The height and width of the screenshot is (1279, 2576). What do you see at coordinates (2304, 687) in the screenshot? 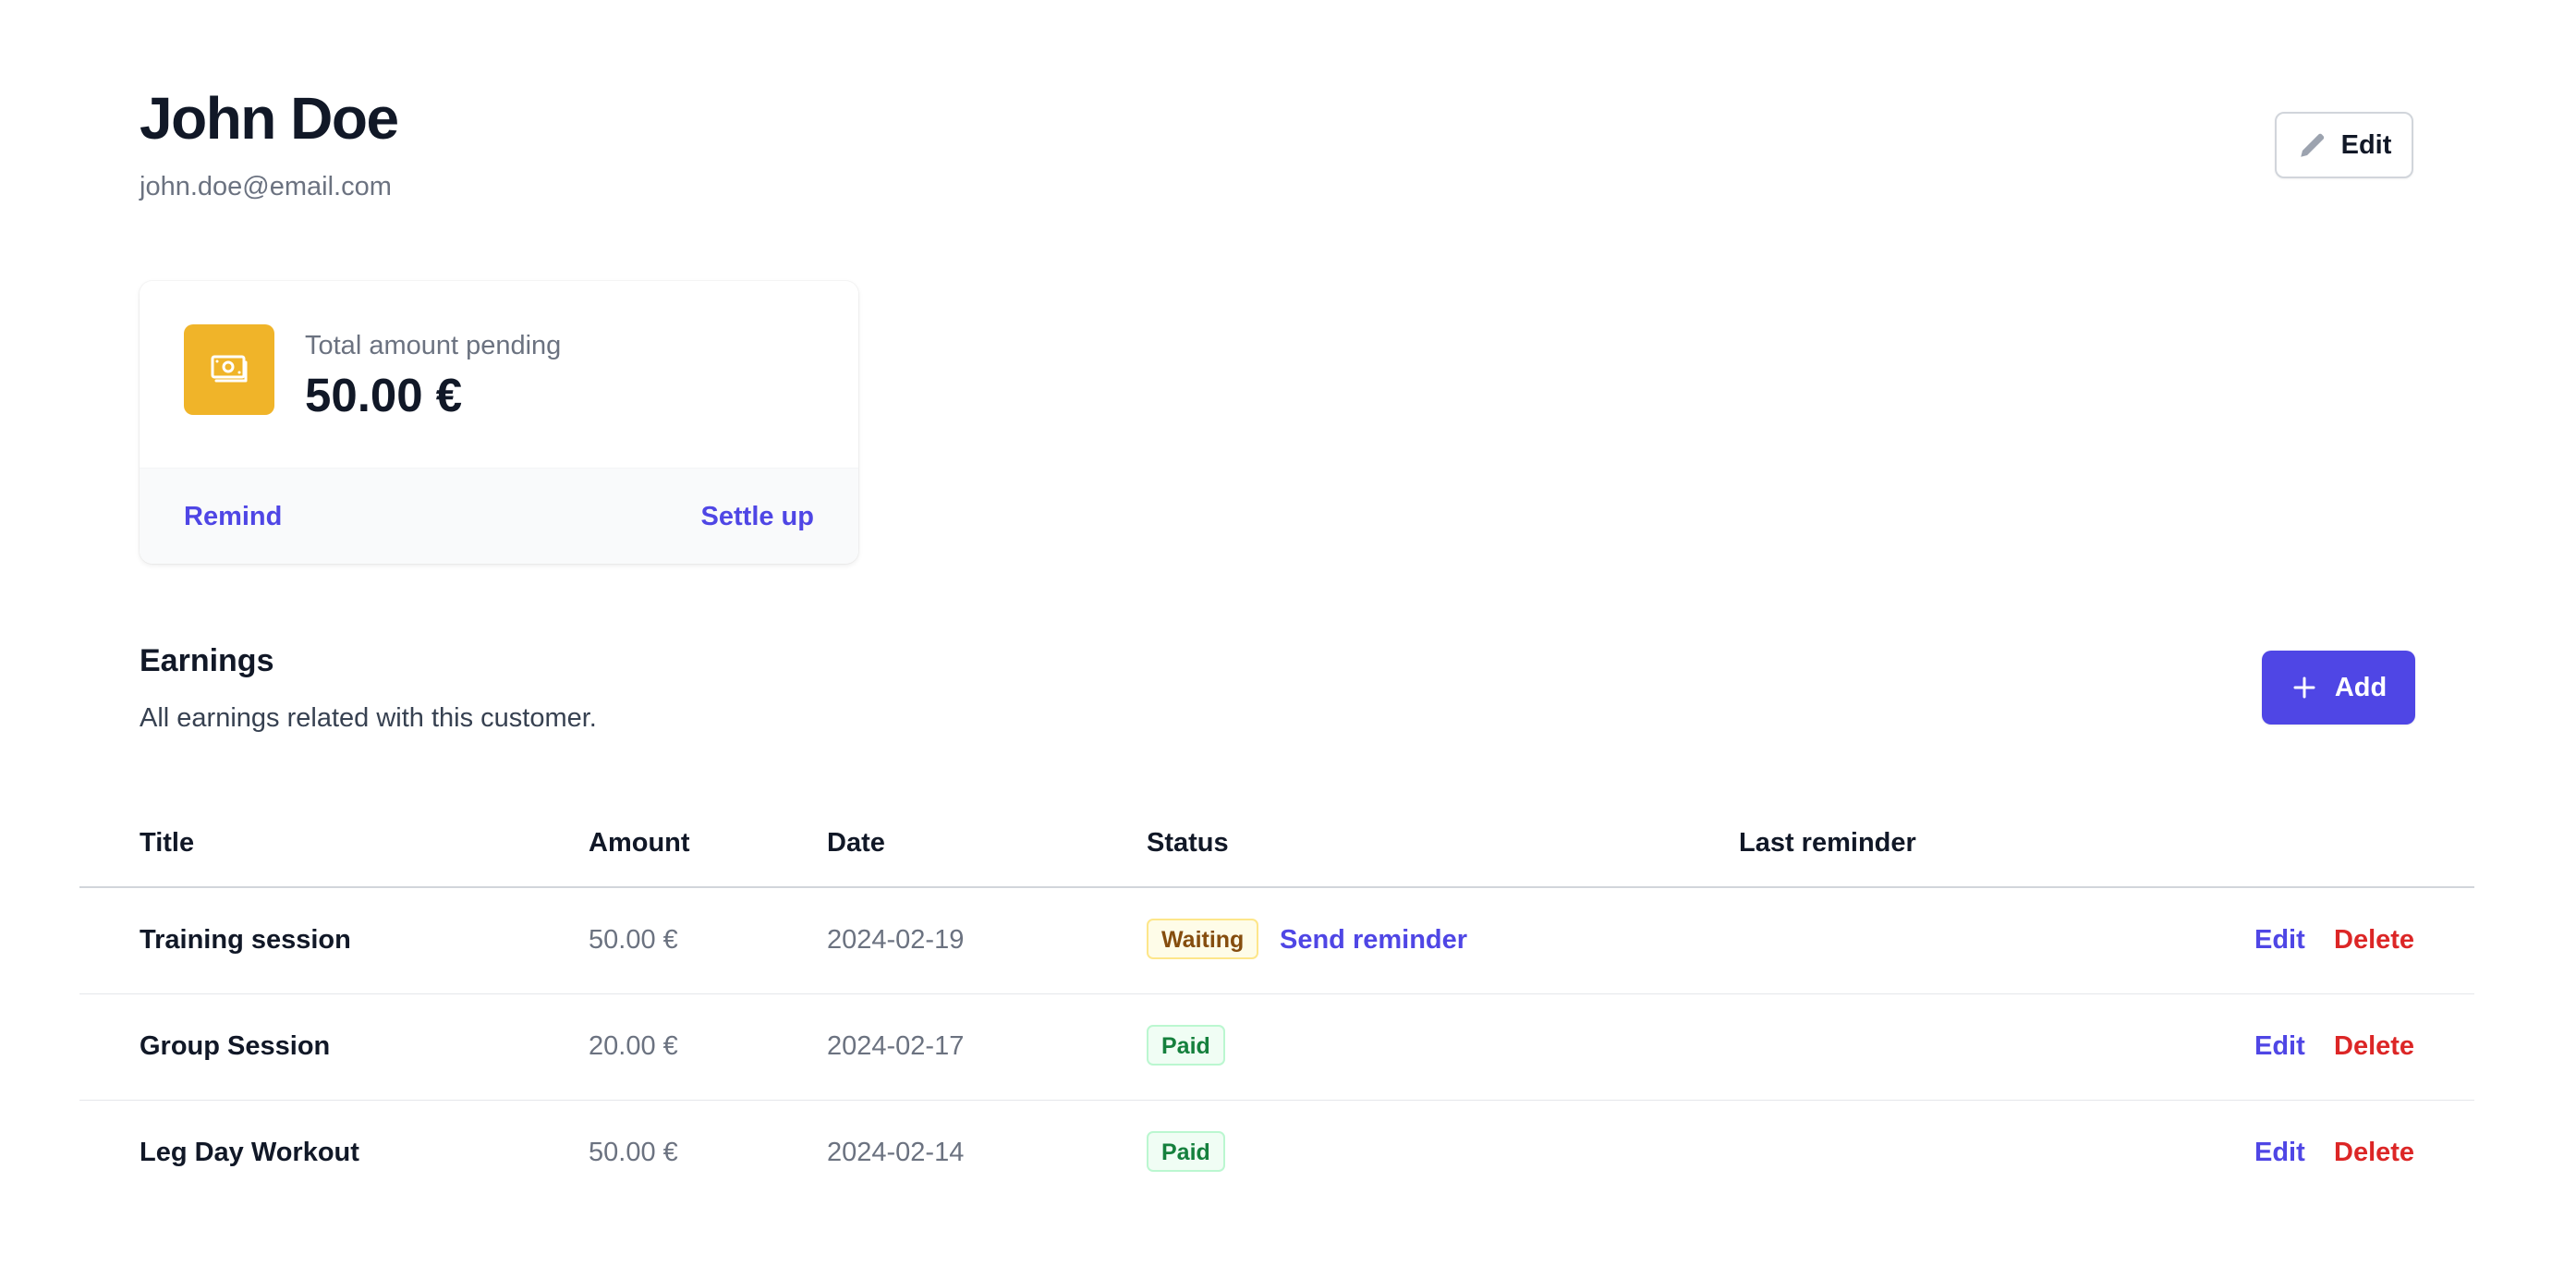
I see `plus-icon` at bounding box center [2304, 687].